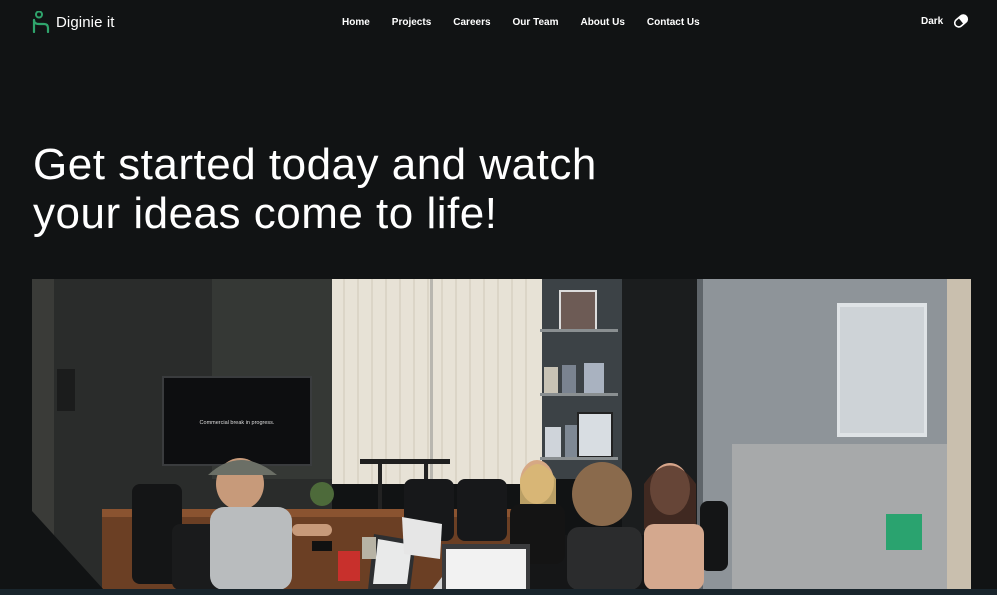 The height and width of the screenshot is (595, 997). What do you see at coordinates (904, 532) in the screenshot?
I see `accent-square` at bounding box center [904, 532].